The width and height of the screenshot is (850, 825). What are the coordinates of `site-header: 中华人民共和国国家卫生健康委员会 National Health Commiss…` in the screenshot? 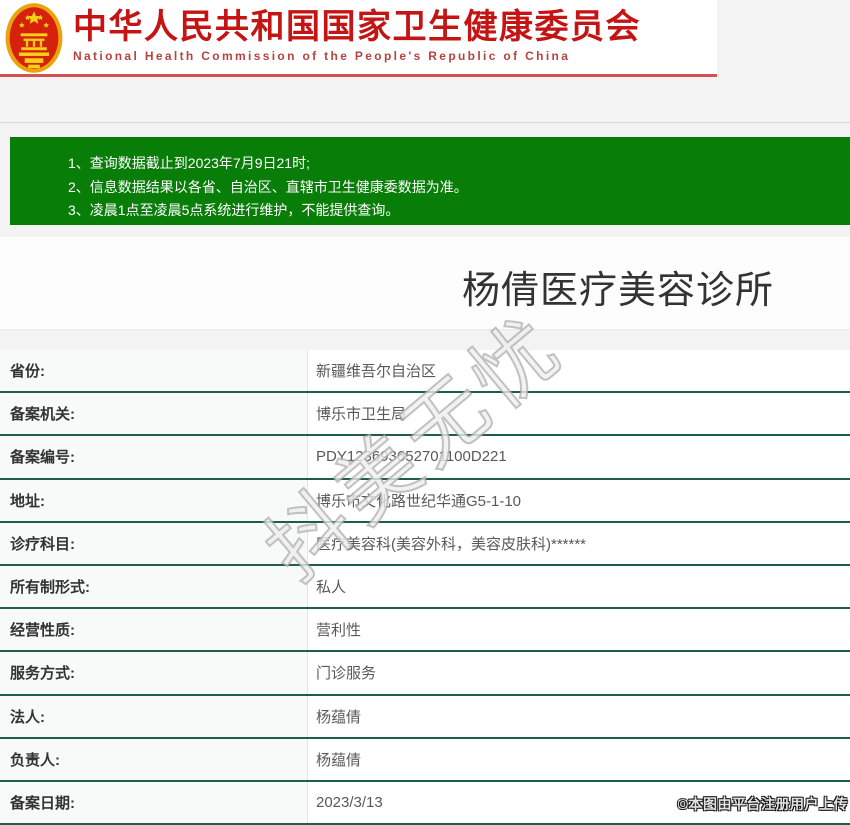 It's located at (358, 38).